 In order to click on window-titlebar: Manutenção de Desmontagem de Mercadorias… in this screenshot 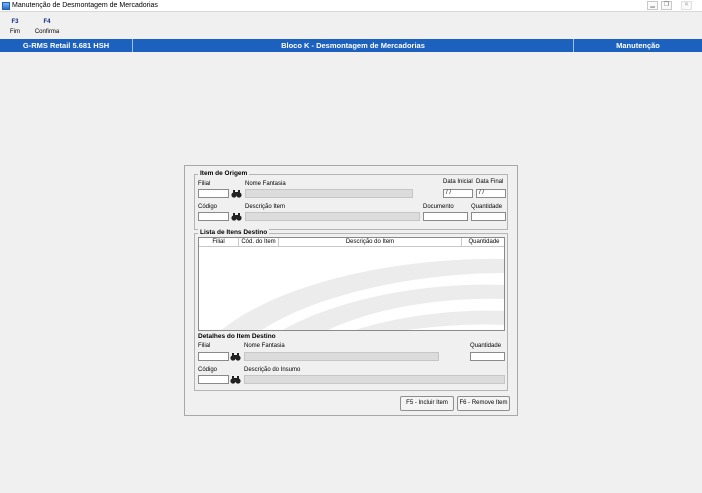, I will do `click(351, 6)`.